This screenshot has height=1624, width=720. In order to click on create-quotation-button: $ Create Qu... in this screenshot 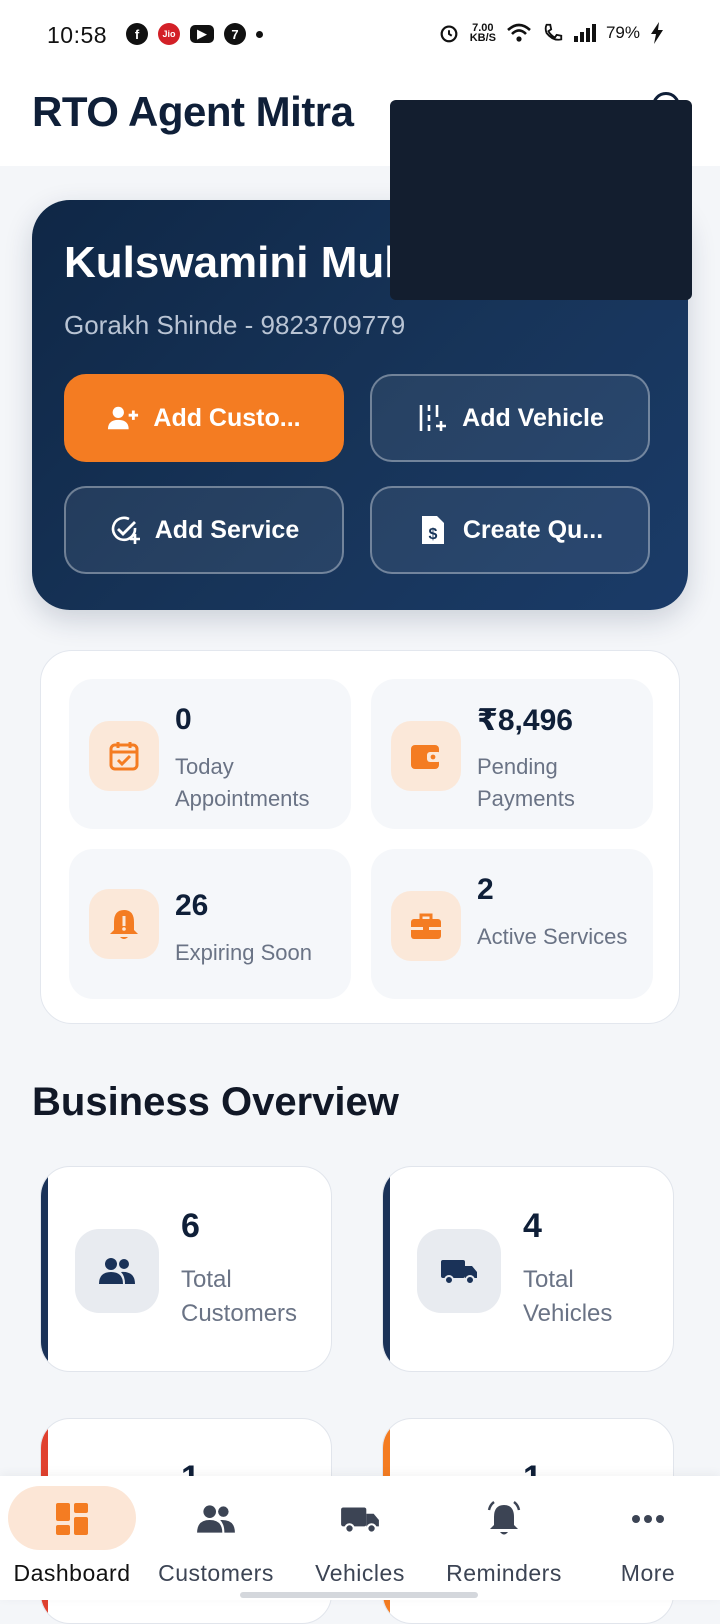, I will do `click(510, 530)`.